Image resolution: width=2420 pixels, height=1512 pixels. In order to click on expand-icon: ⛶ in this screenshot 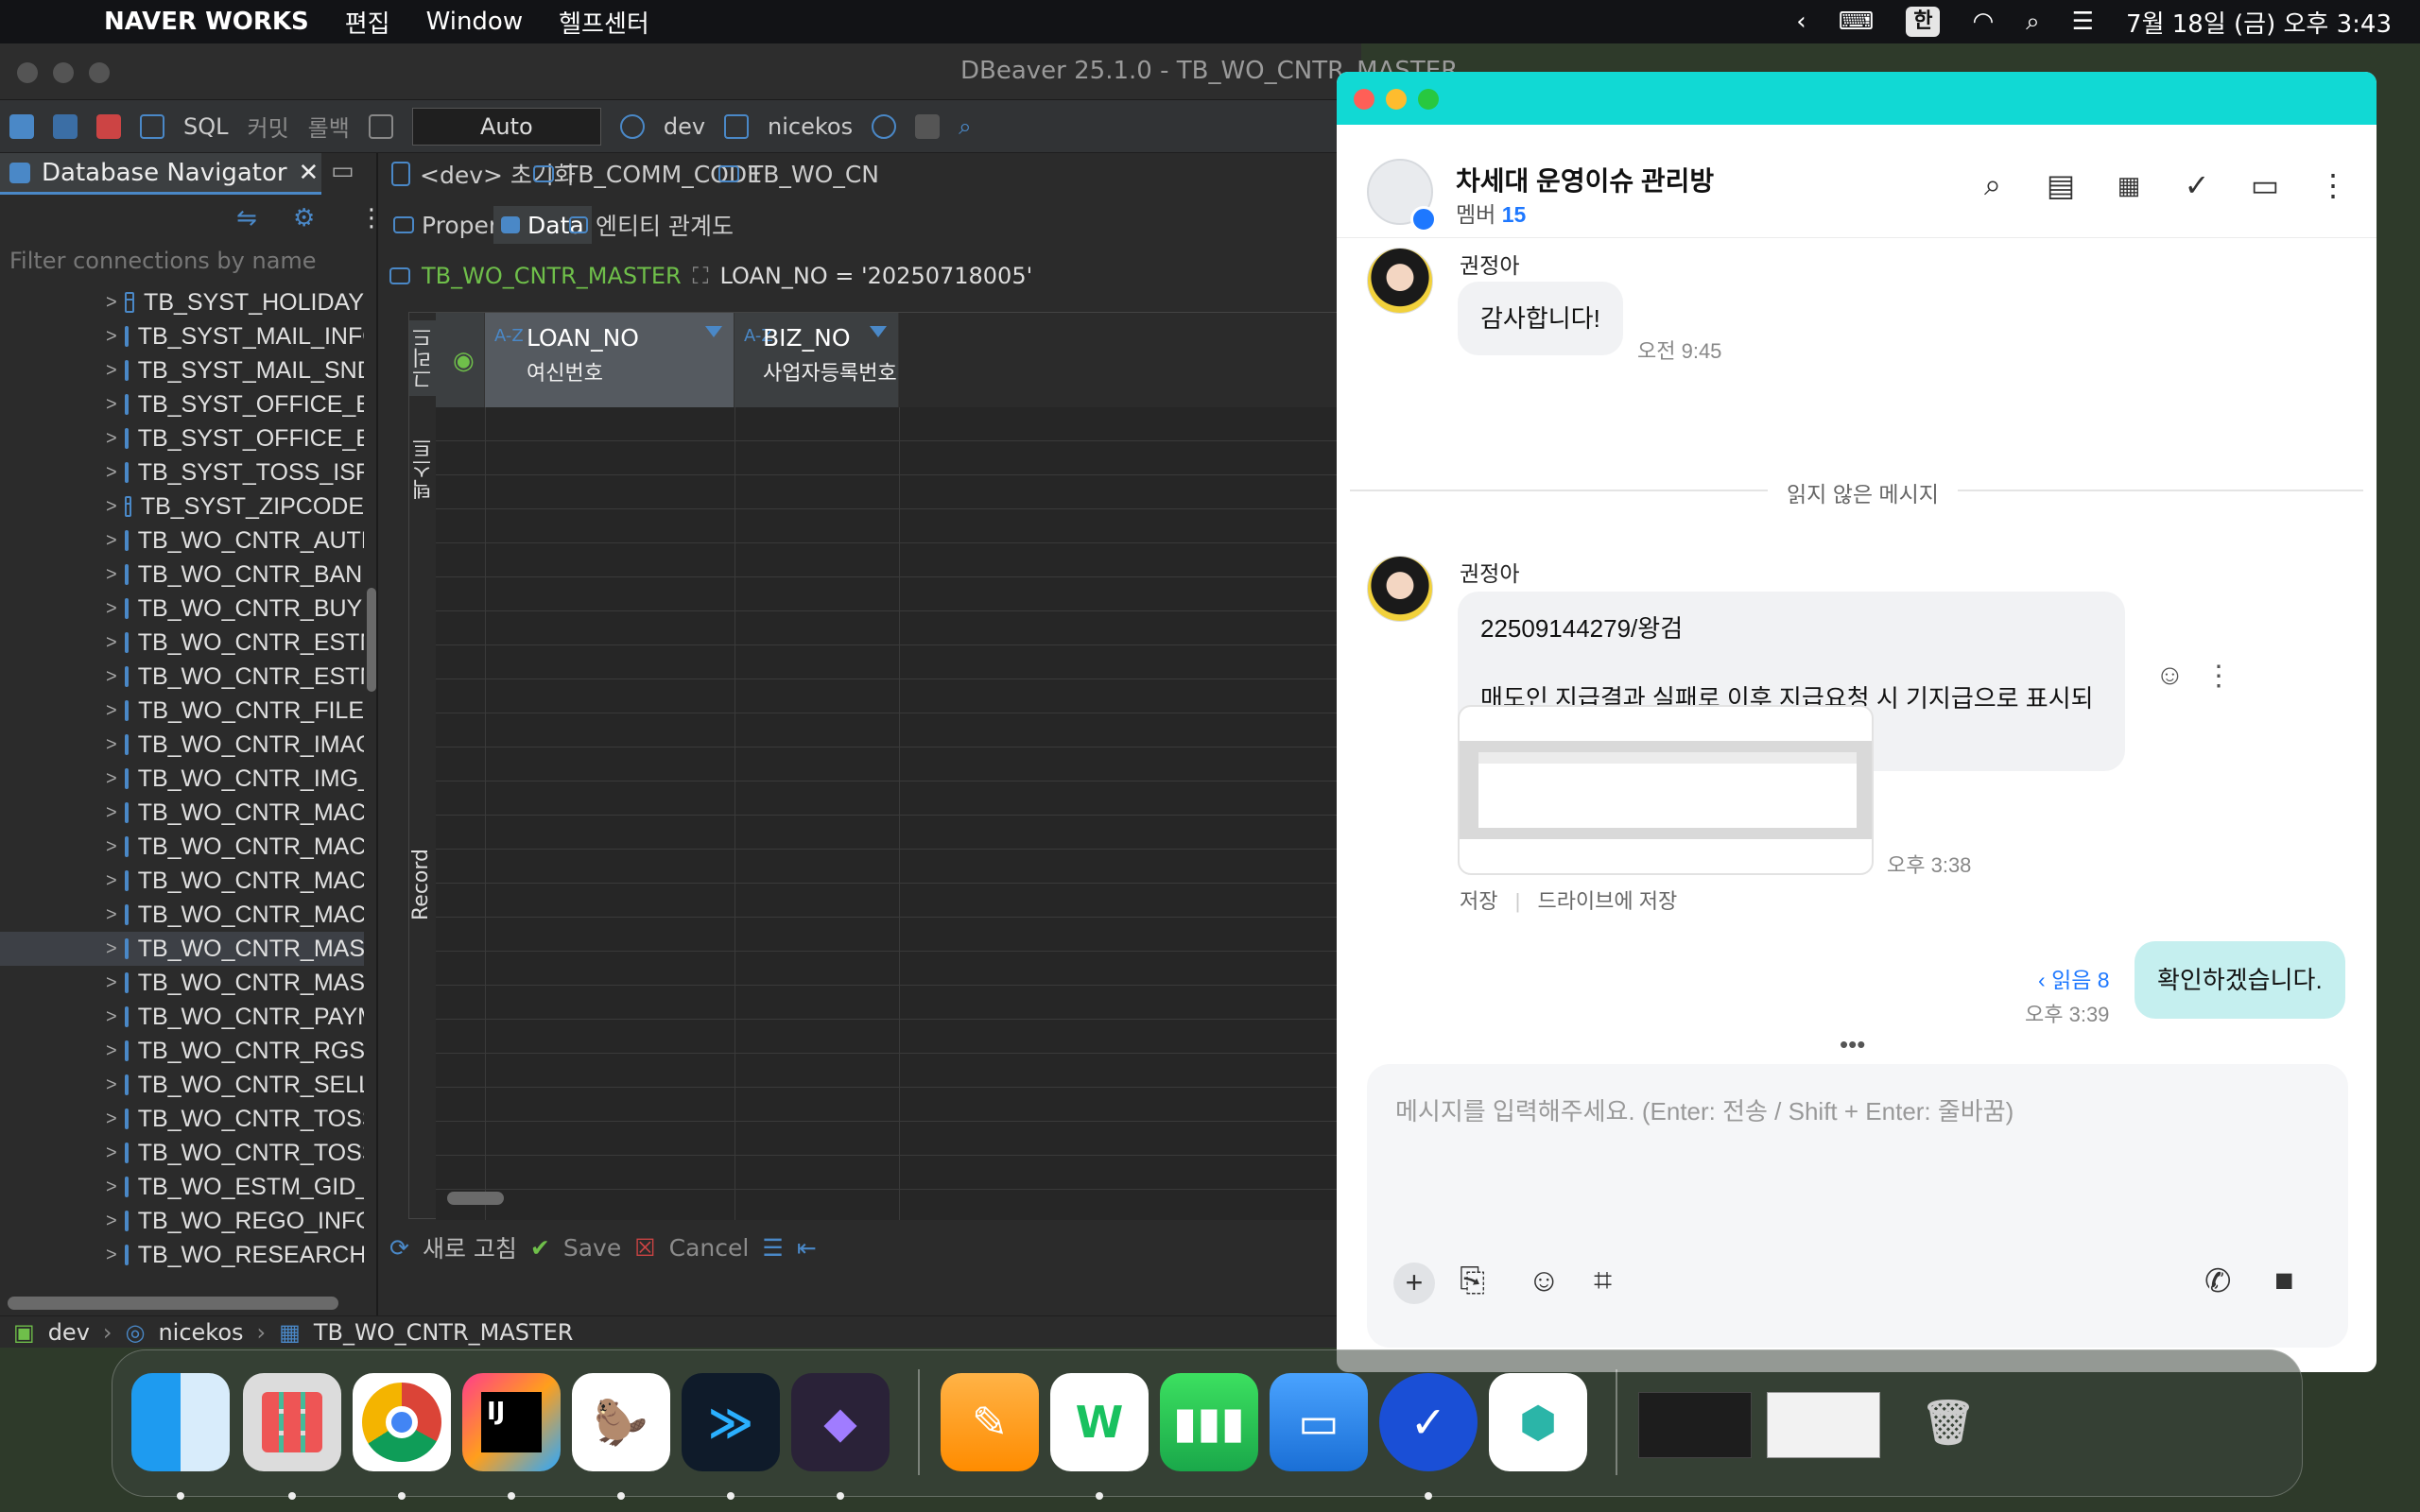, I will do `click(701, 276)`.